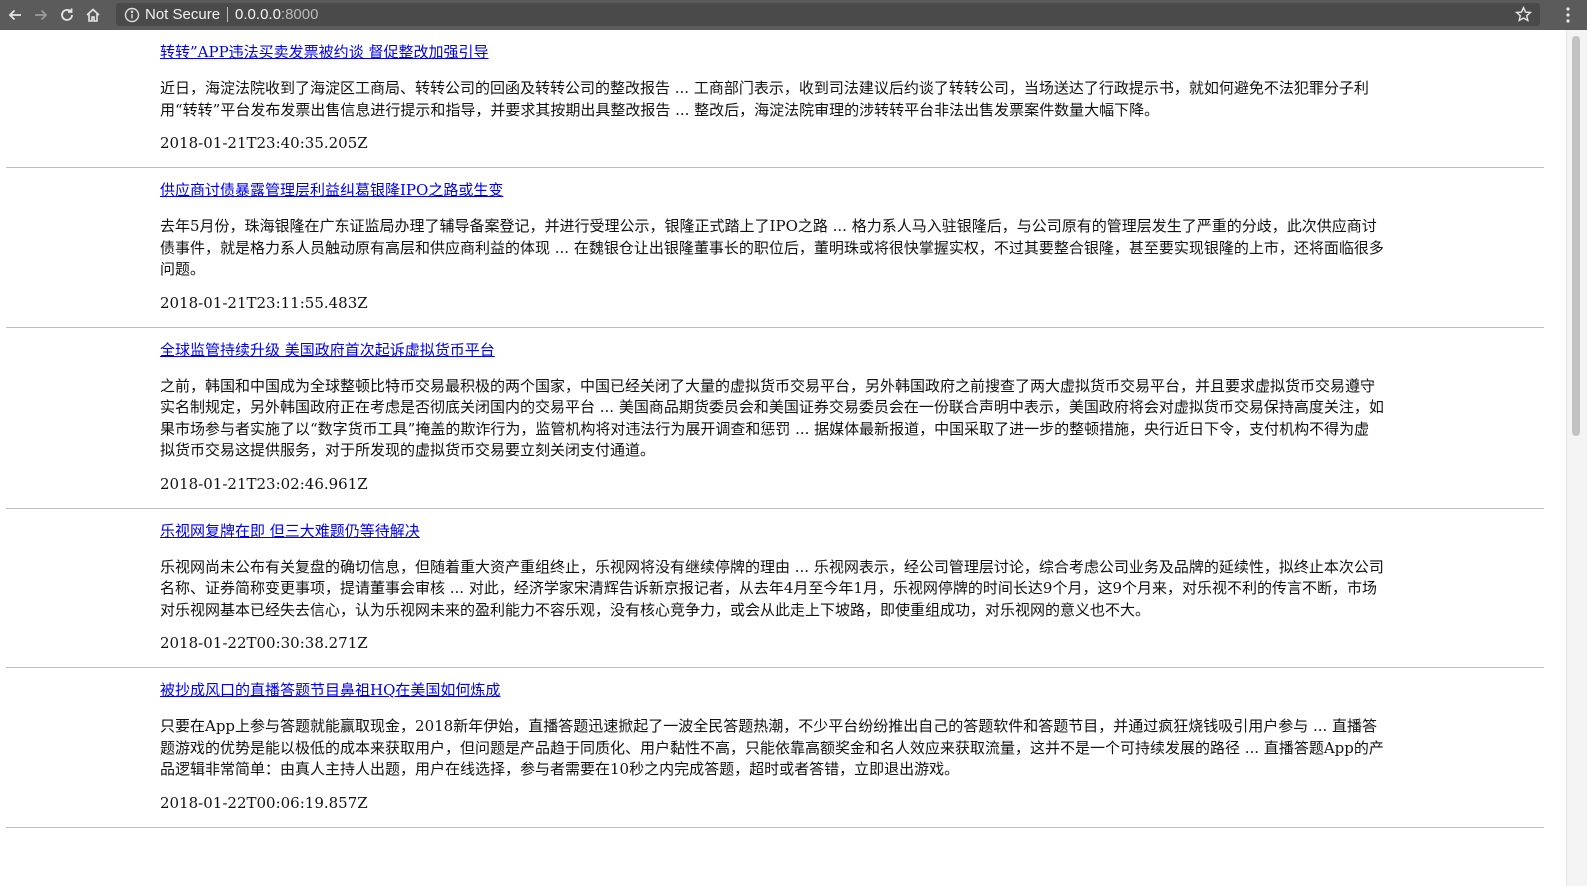  Describe the element at coordinates (1523, 14) in the screenshot. I see `star-icon` at that location.